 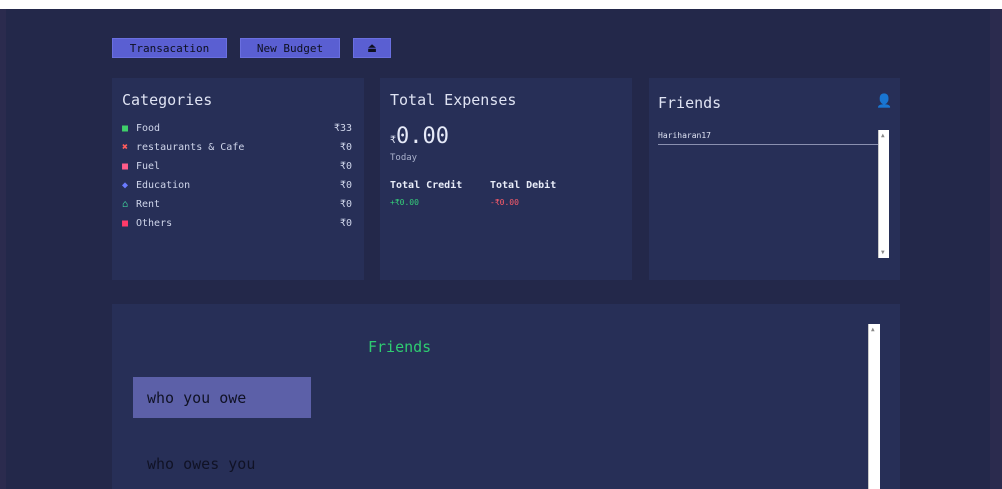 I want to click on category-row-restaurants: ✖ restaurants & Cafe ₹0, so click(x=237, y=147).